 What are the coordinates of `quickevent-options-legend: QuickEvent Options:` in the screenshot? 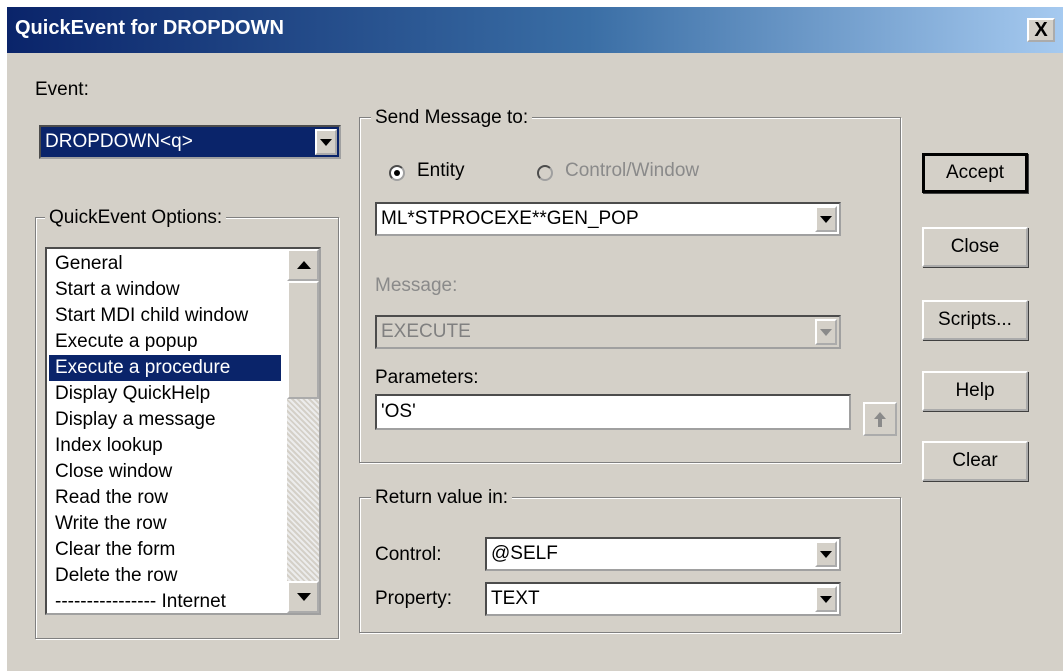 It's located at (136, 218).